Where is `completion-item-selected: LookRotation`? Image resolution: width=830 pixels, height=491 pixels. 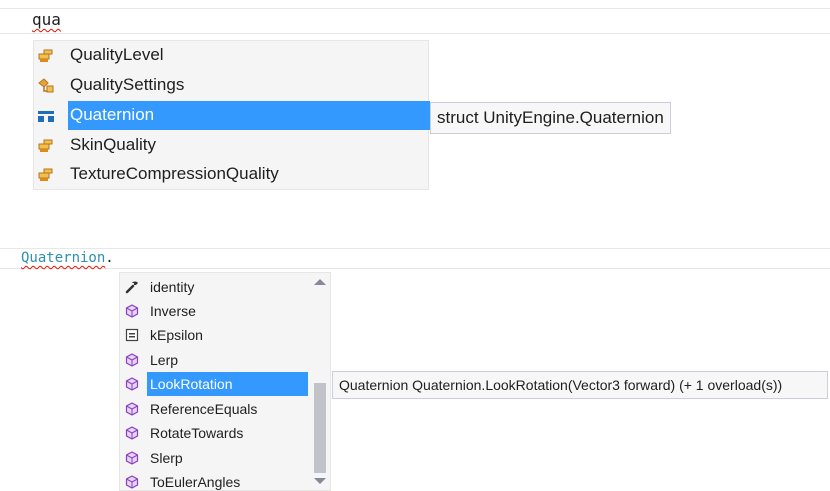 completion-item-selected: LookRotation is located at coordinates (215, 384).